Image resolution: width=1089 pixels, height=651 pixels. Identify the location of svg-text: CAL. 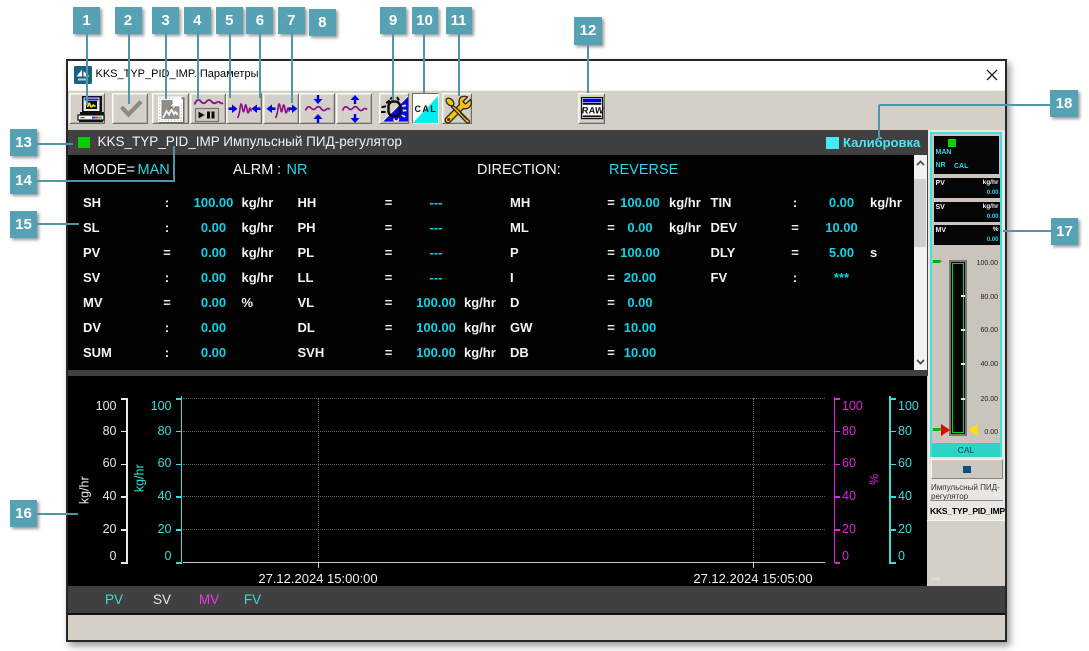
(425, 109).